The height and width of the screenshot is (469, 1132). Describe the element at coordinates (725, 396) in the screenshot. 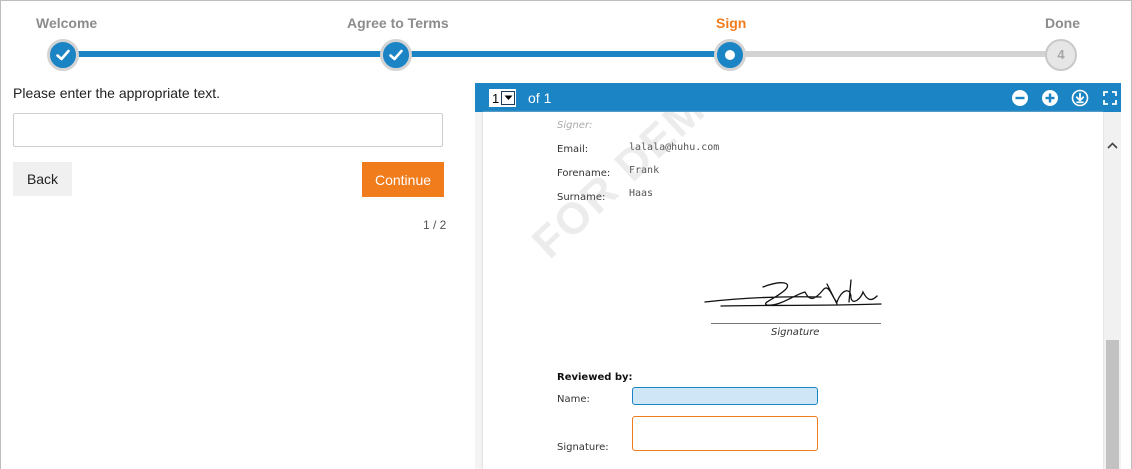

I see `reviewer-name-field` at that location.